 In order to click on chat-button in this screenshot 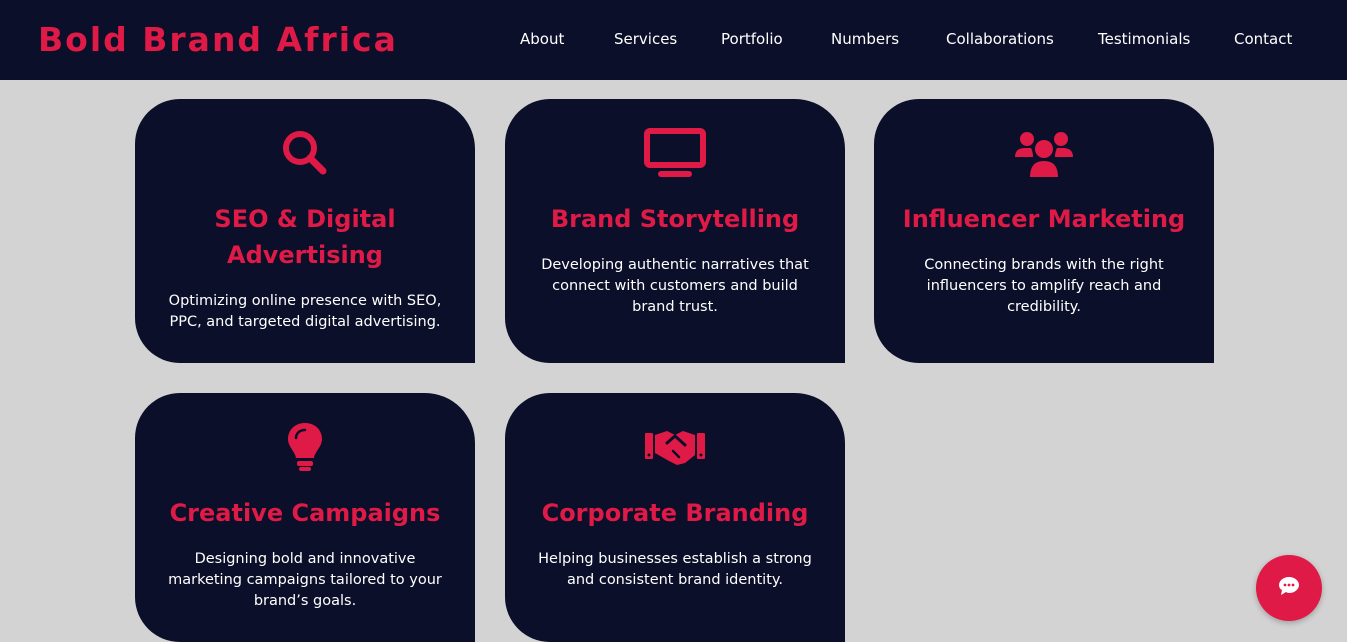, I will do `click(1289, 588)`.